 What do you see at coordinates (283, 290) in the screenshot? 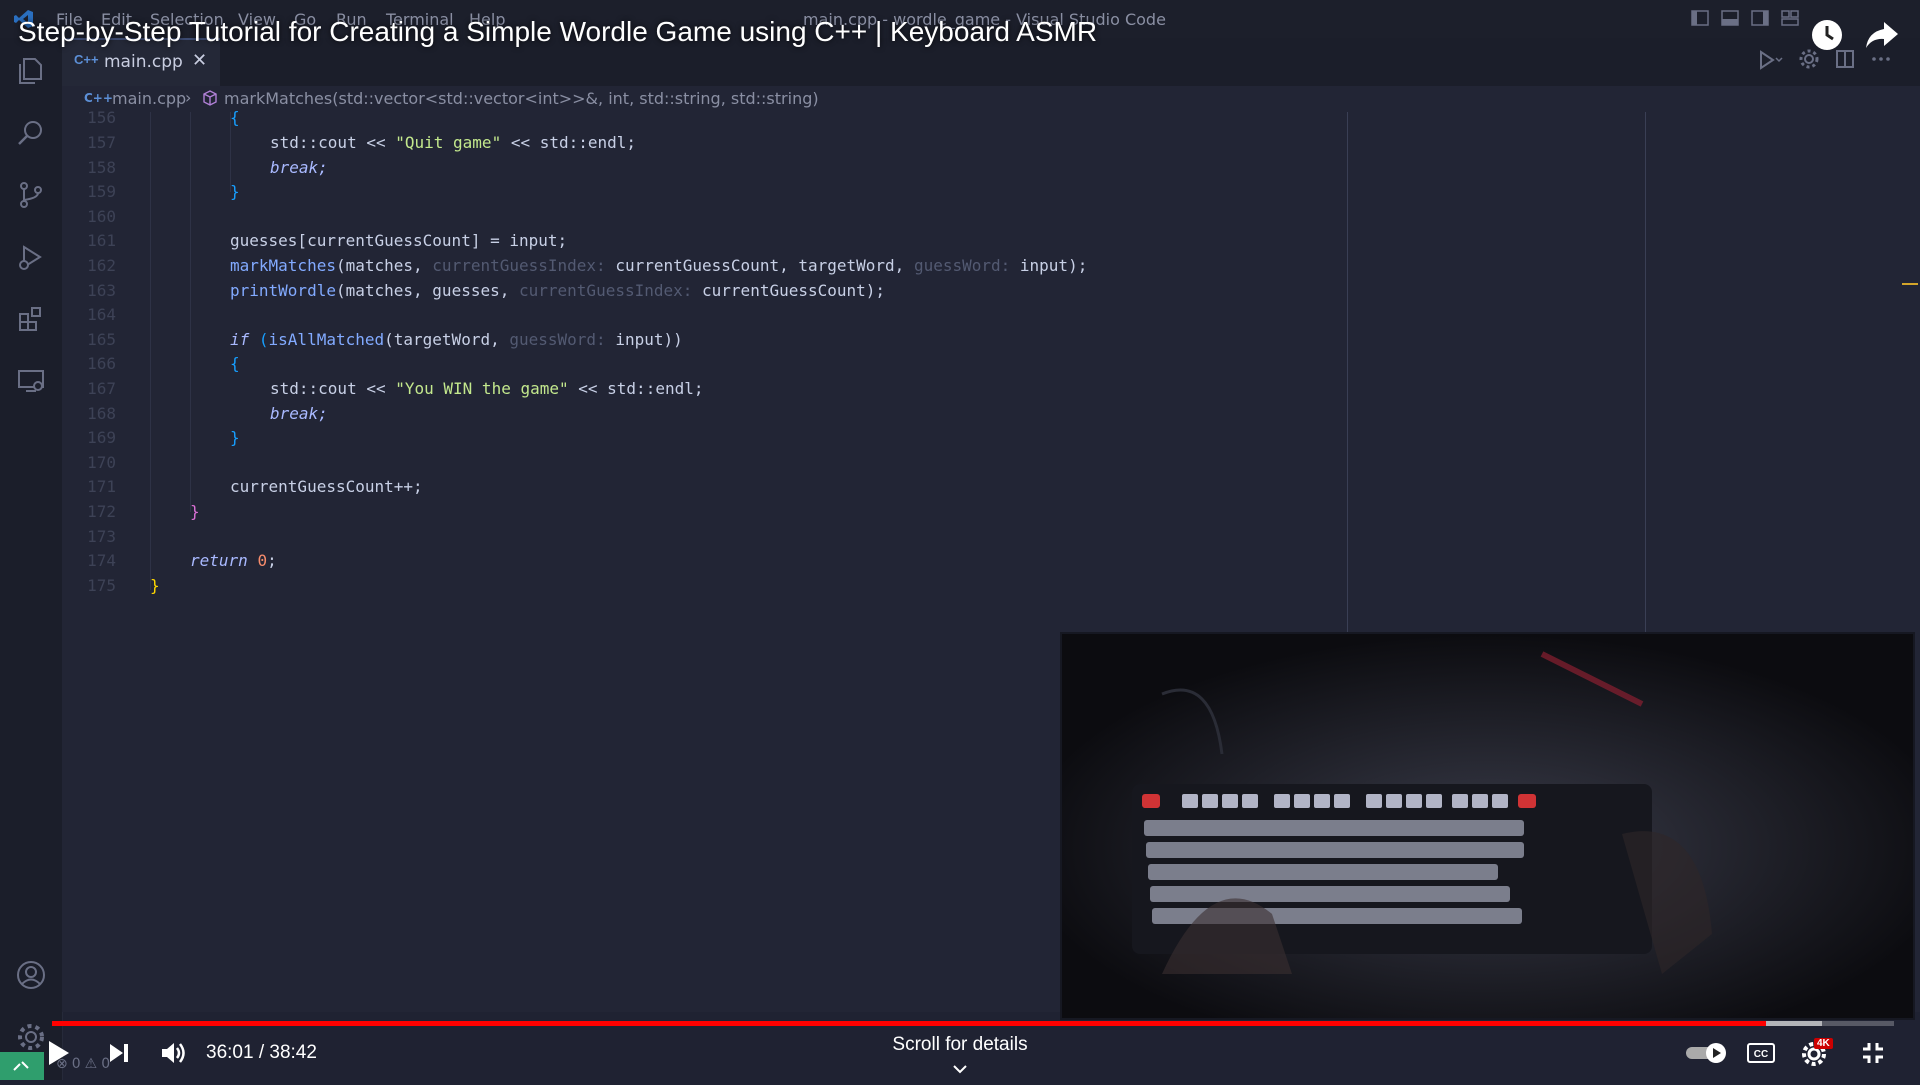
I see `function-name: printWordle` at bounding box center [283, 290].